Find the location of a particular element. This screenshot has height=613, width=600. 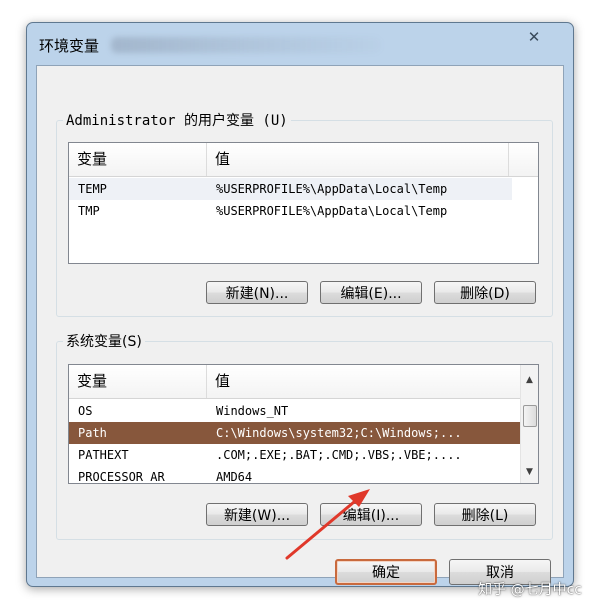

scrollbar-thumb is located at coordinates (530, 416).